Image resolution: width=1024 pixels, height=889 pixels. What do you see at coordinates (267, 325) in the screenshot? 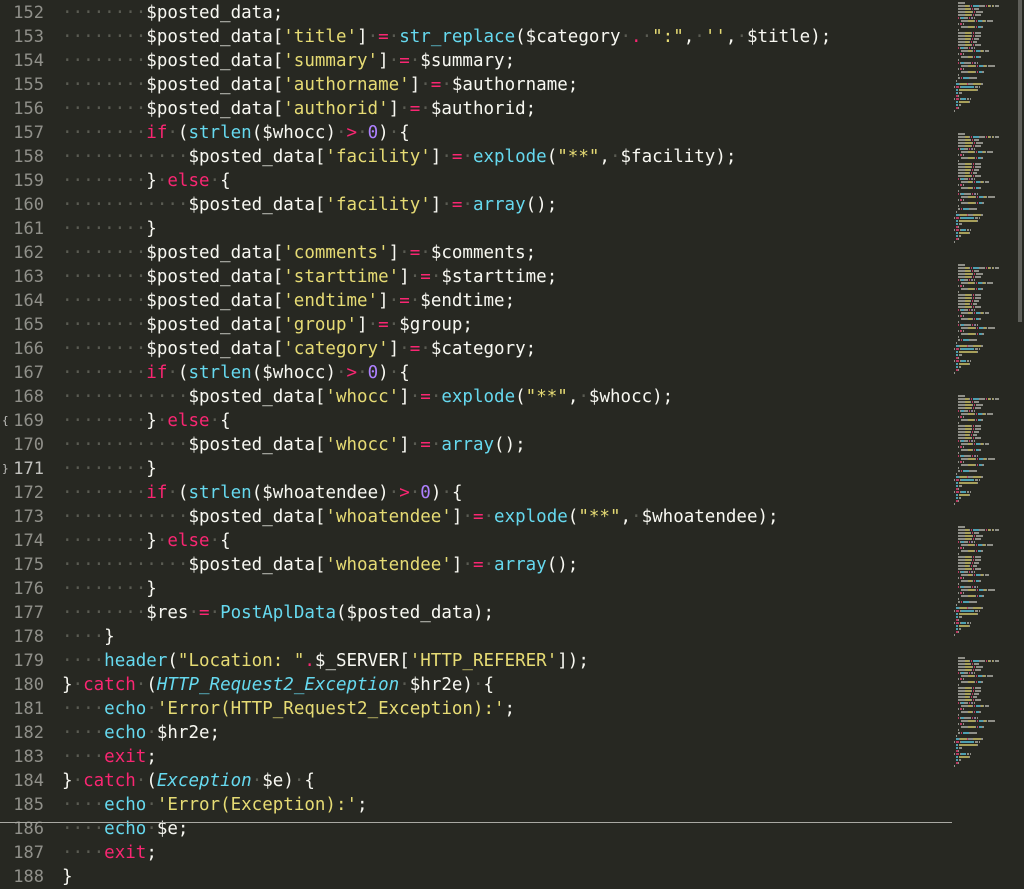
I see `line-code: ········$posted_data['group']·=·$group;` at bounding box center [267, 325].